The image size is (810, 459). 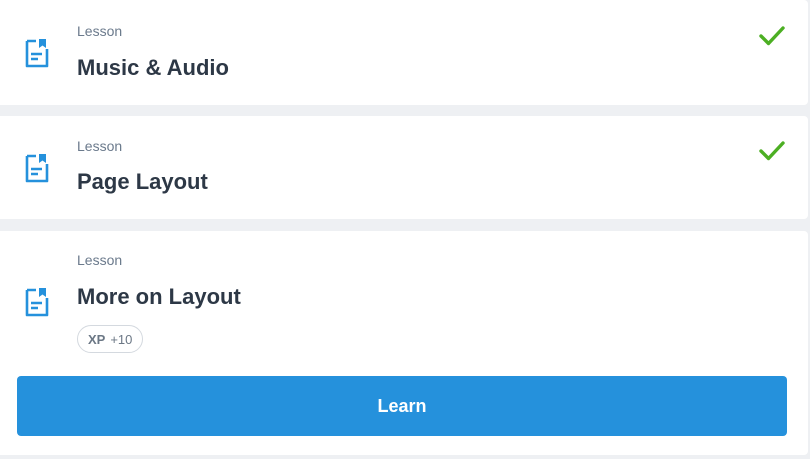 I want to click on xp-label: XP, so click(x=97, y=339).